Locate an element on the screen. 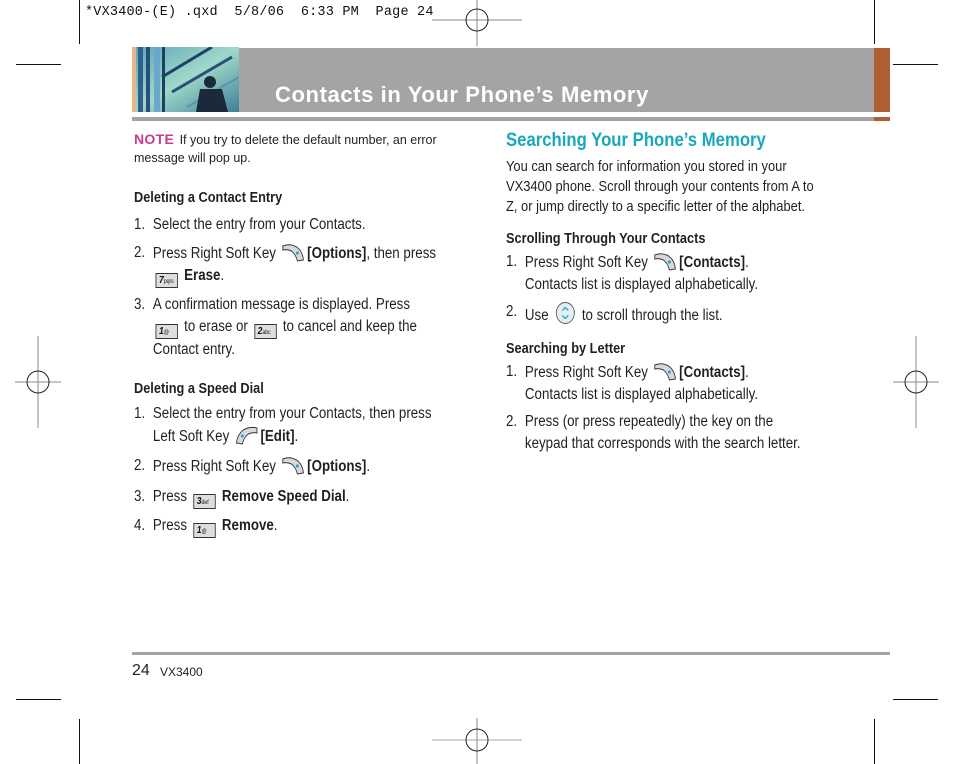 Image resolution: width=954 pixels, height=764 pixels. navigation-key-icon is located at coordinates (565, 313).